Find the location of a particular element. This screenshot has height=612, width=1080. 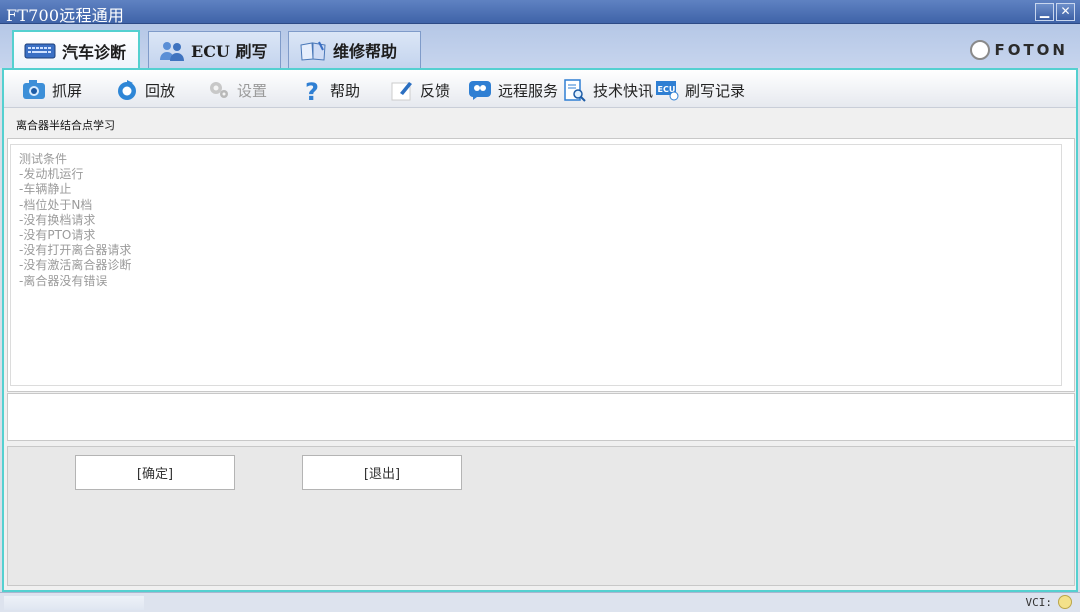

confirm-button: [确定] is located at coordinates (155, 472).